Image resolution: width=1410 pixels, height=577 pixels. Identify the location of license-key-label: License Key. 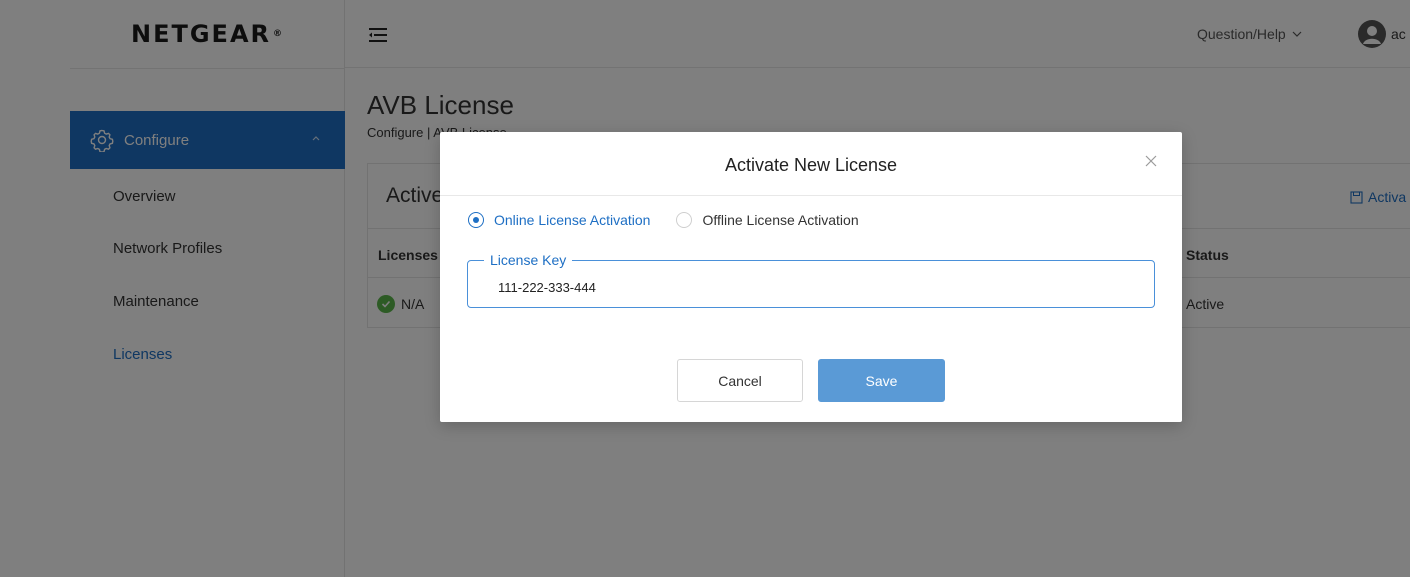
(528, 260).